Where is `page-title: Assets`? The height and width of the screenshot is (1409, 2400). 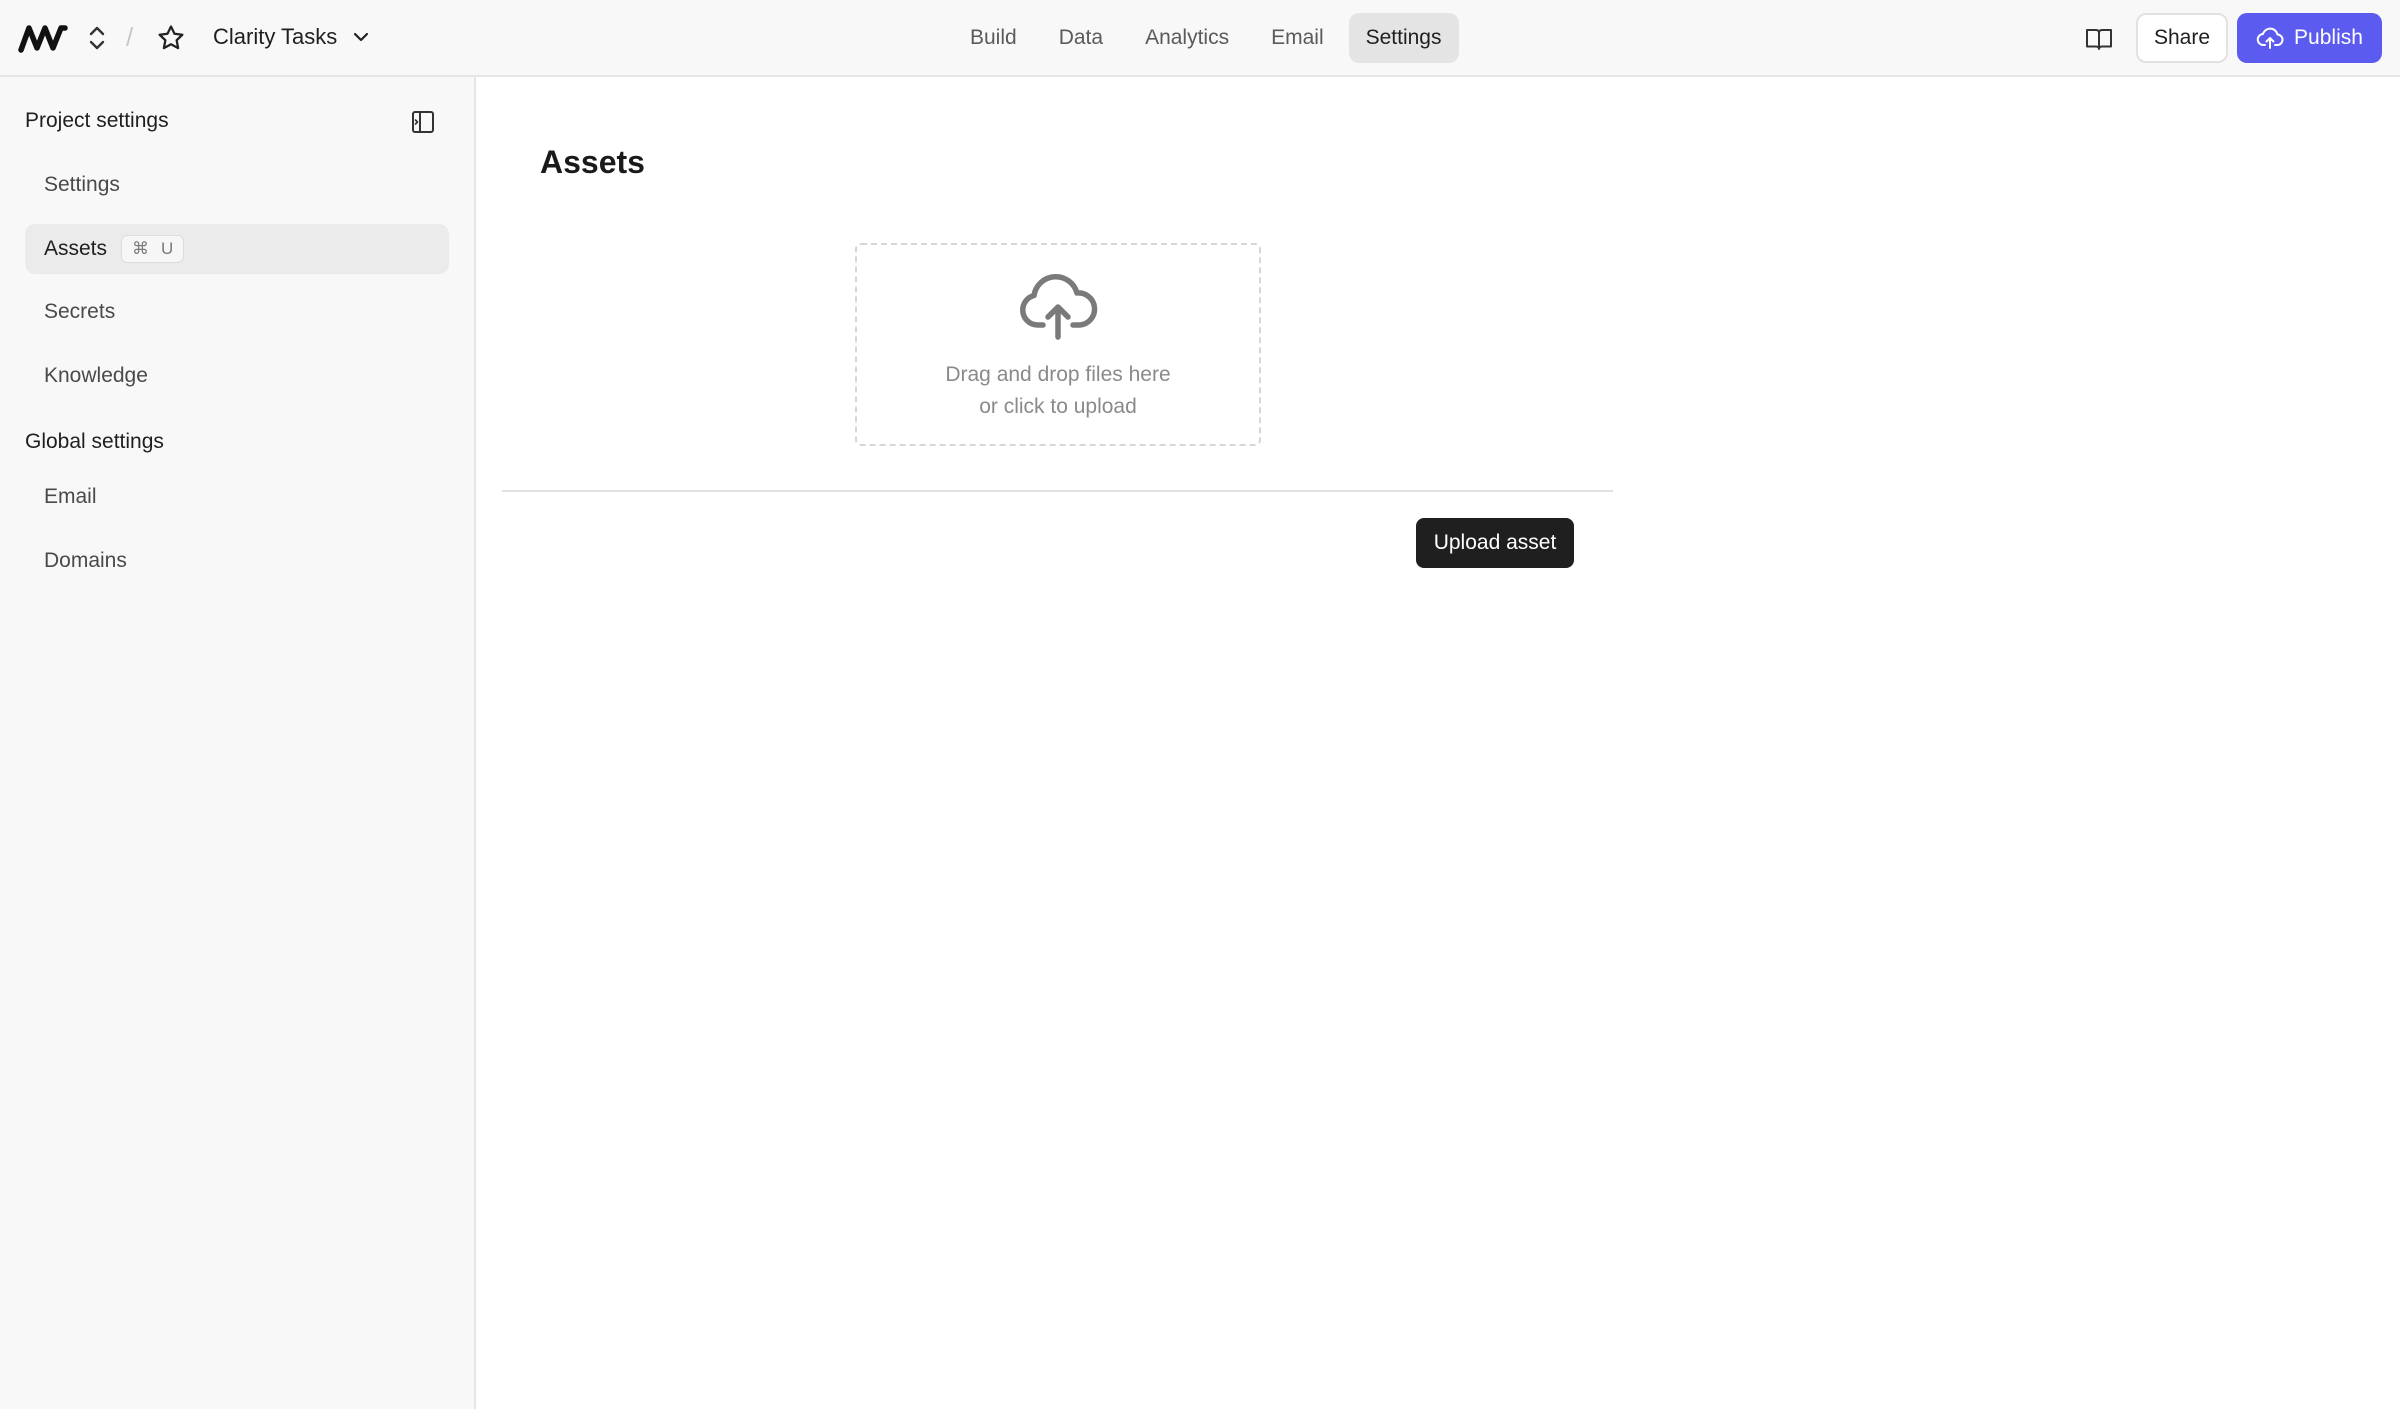 page-title: Assets is located at coordinates (592, 162).